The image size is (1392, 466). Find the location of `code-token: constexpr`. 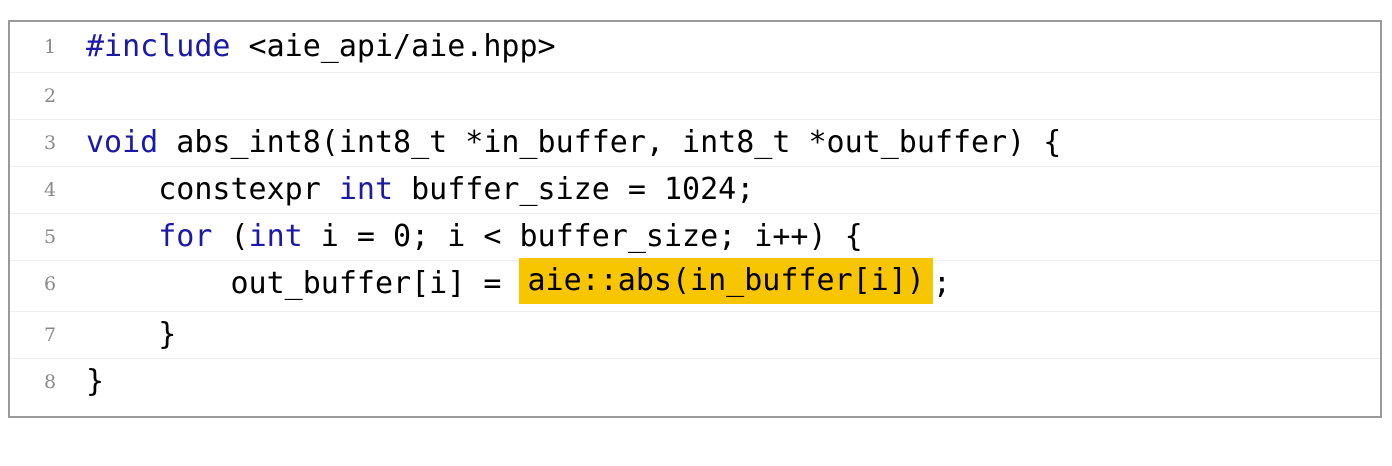

code-token: constexpr is located at coordinates (212, 189).